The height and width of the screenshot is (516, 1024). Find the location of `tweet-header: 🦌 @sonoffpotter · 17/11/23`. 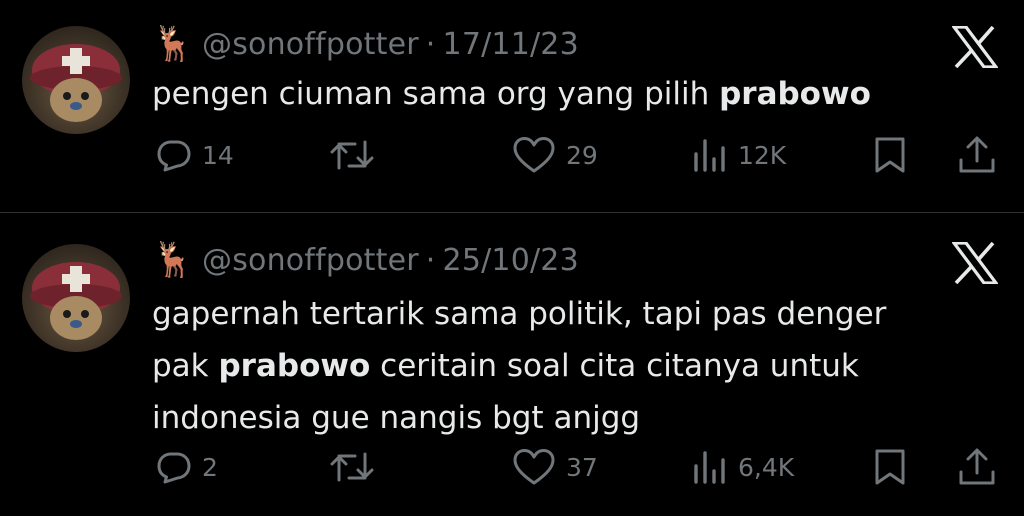

tweet-header: 🦌 @sonoffpotter · 17/11/23 is located at coordinates (365, 44).